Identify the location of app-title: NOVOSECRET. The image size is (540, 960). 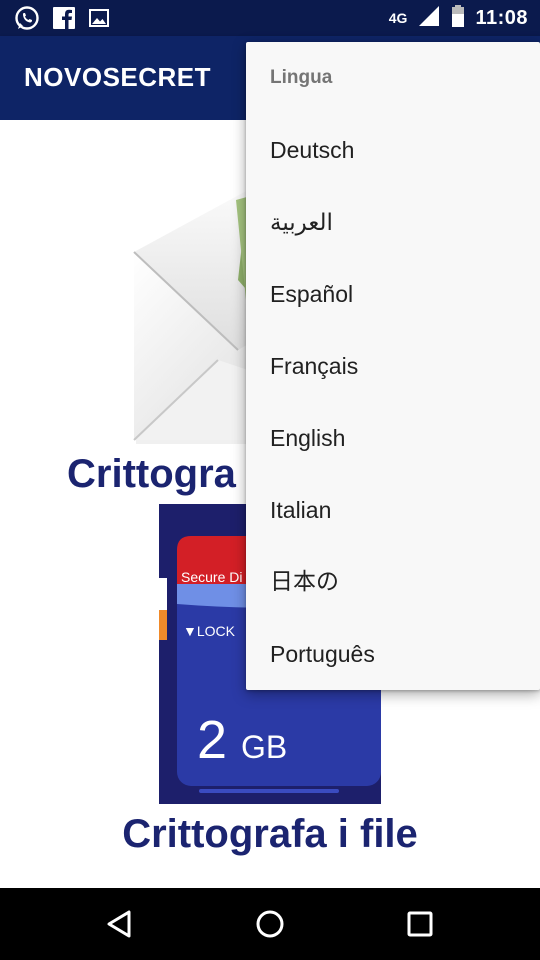
(118, 77).